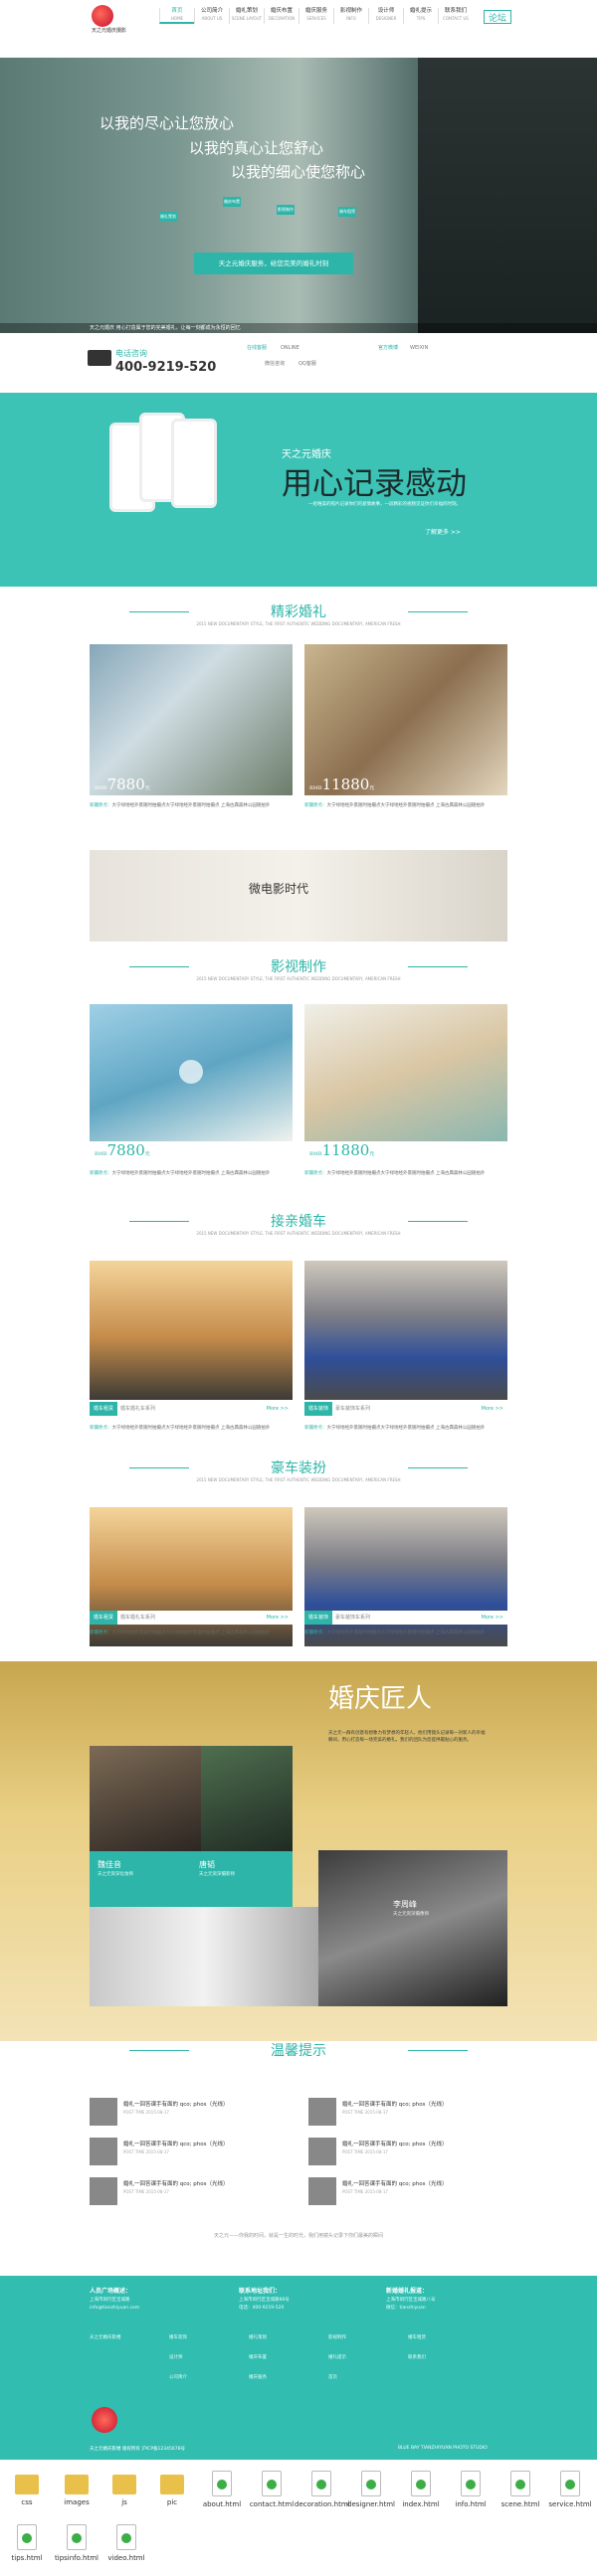  I want to click on folder-item: pic, so click(172, 2488).